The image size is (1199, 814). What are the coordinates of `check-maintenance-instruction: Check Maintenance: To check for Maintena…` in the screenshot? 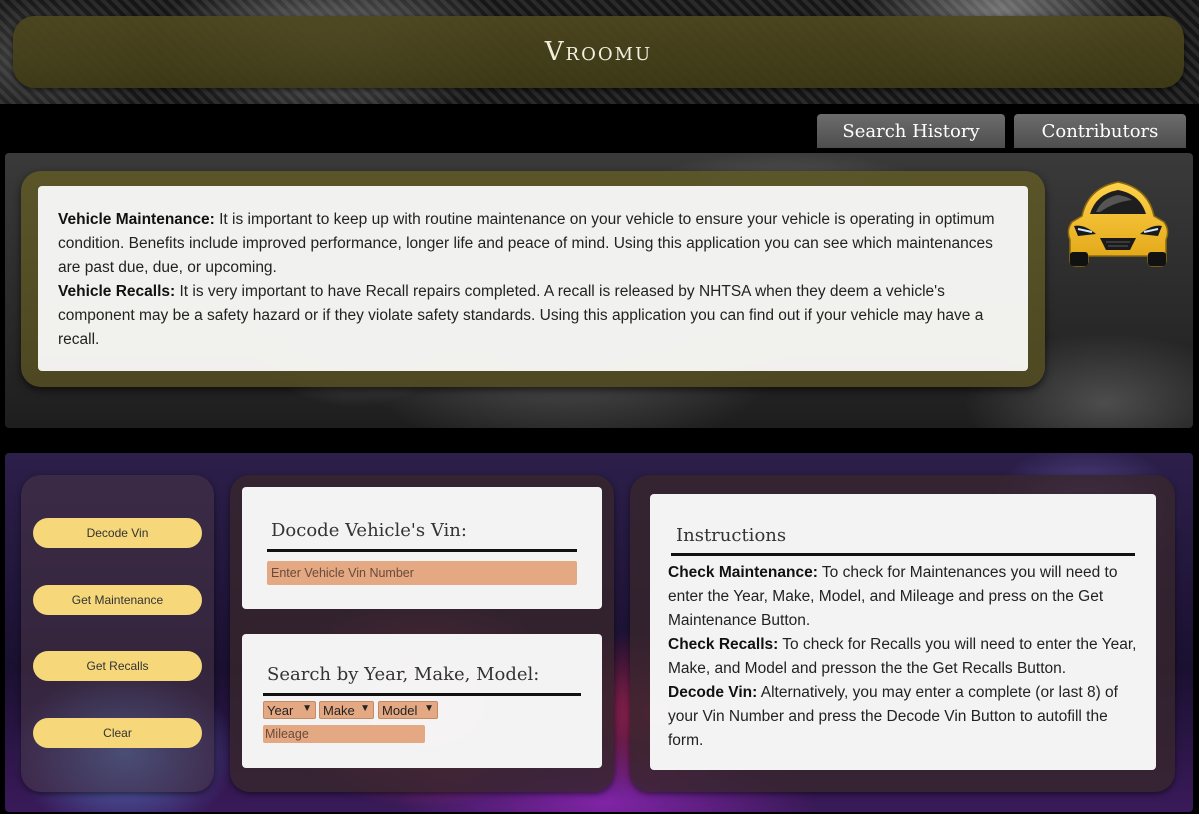 It's located at (905, 597).